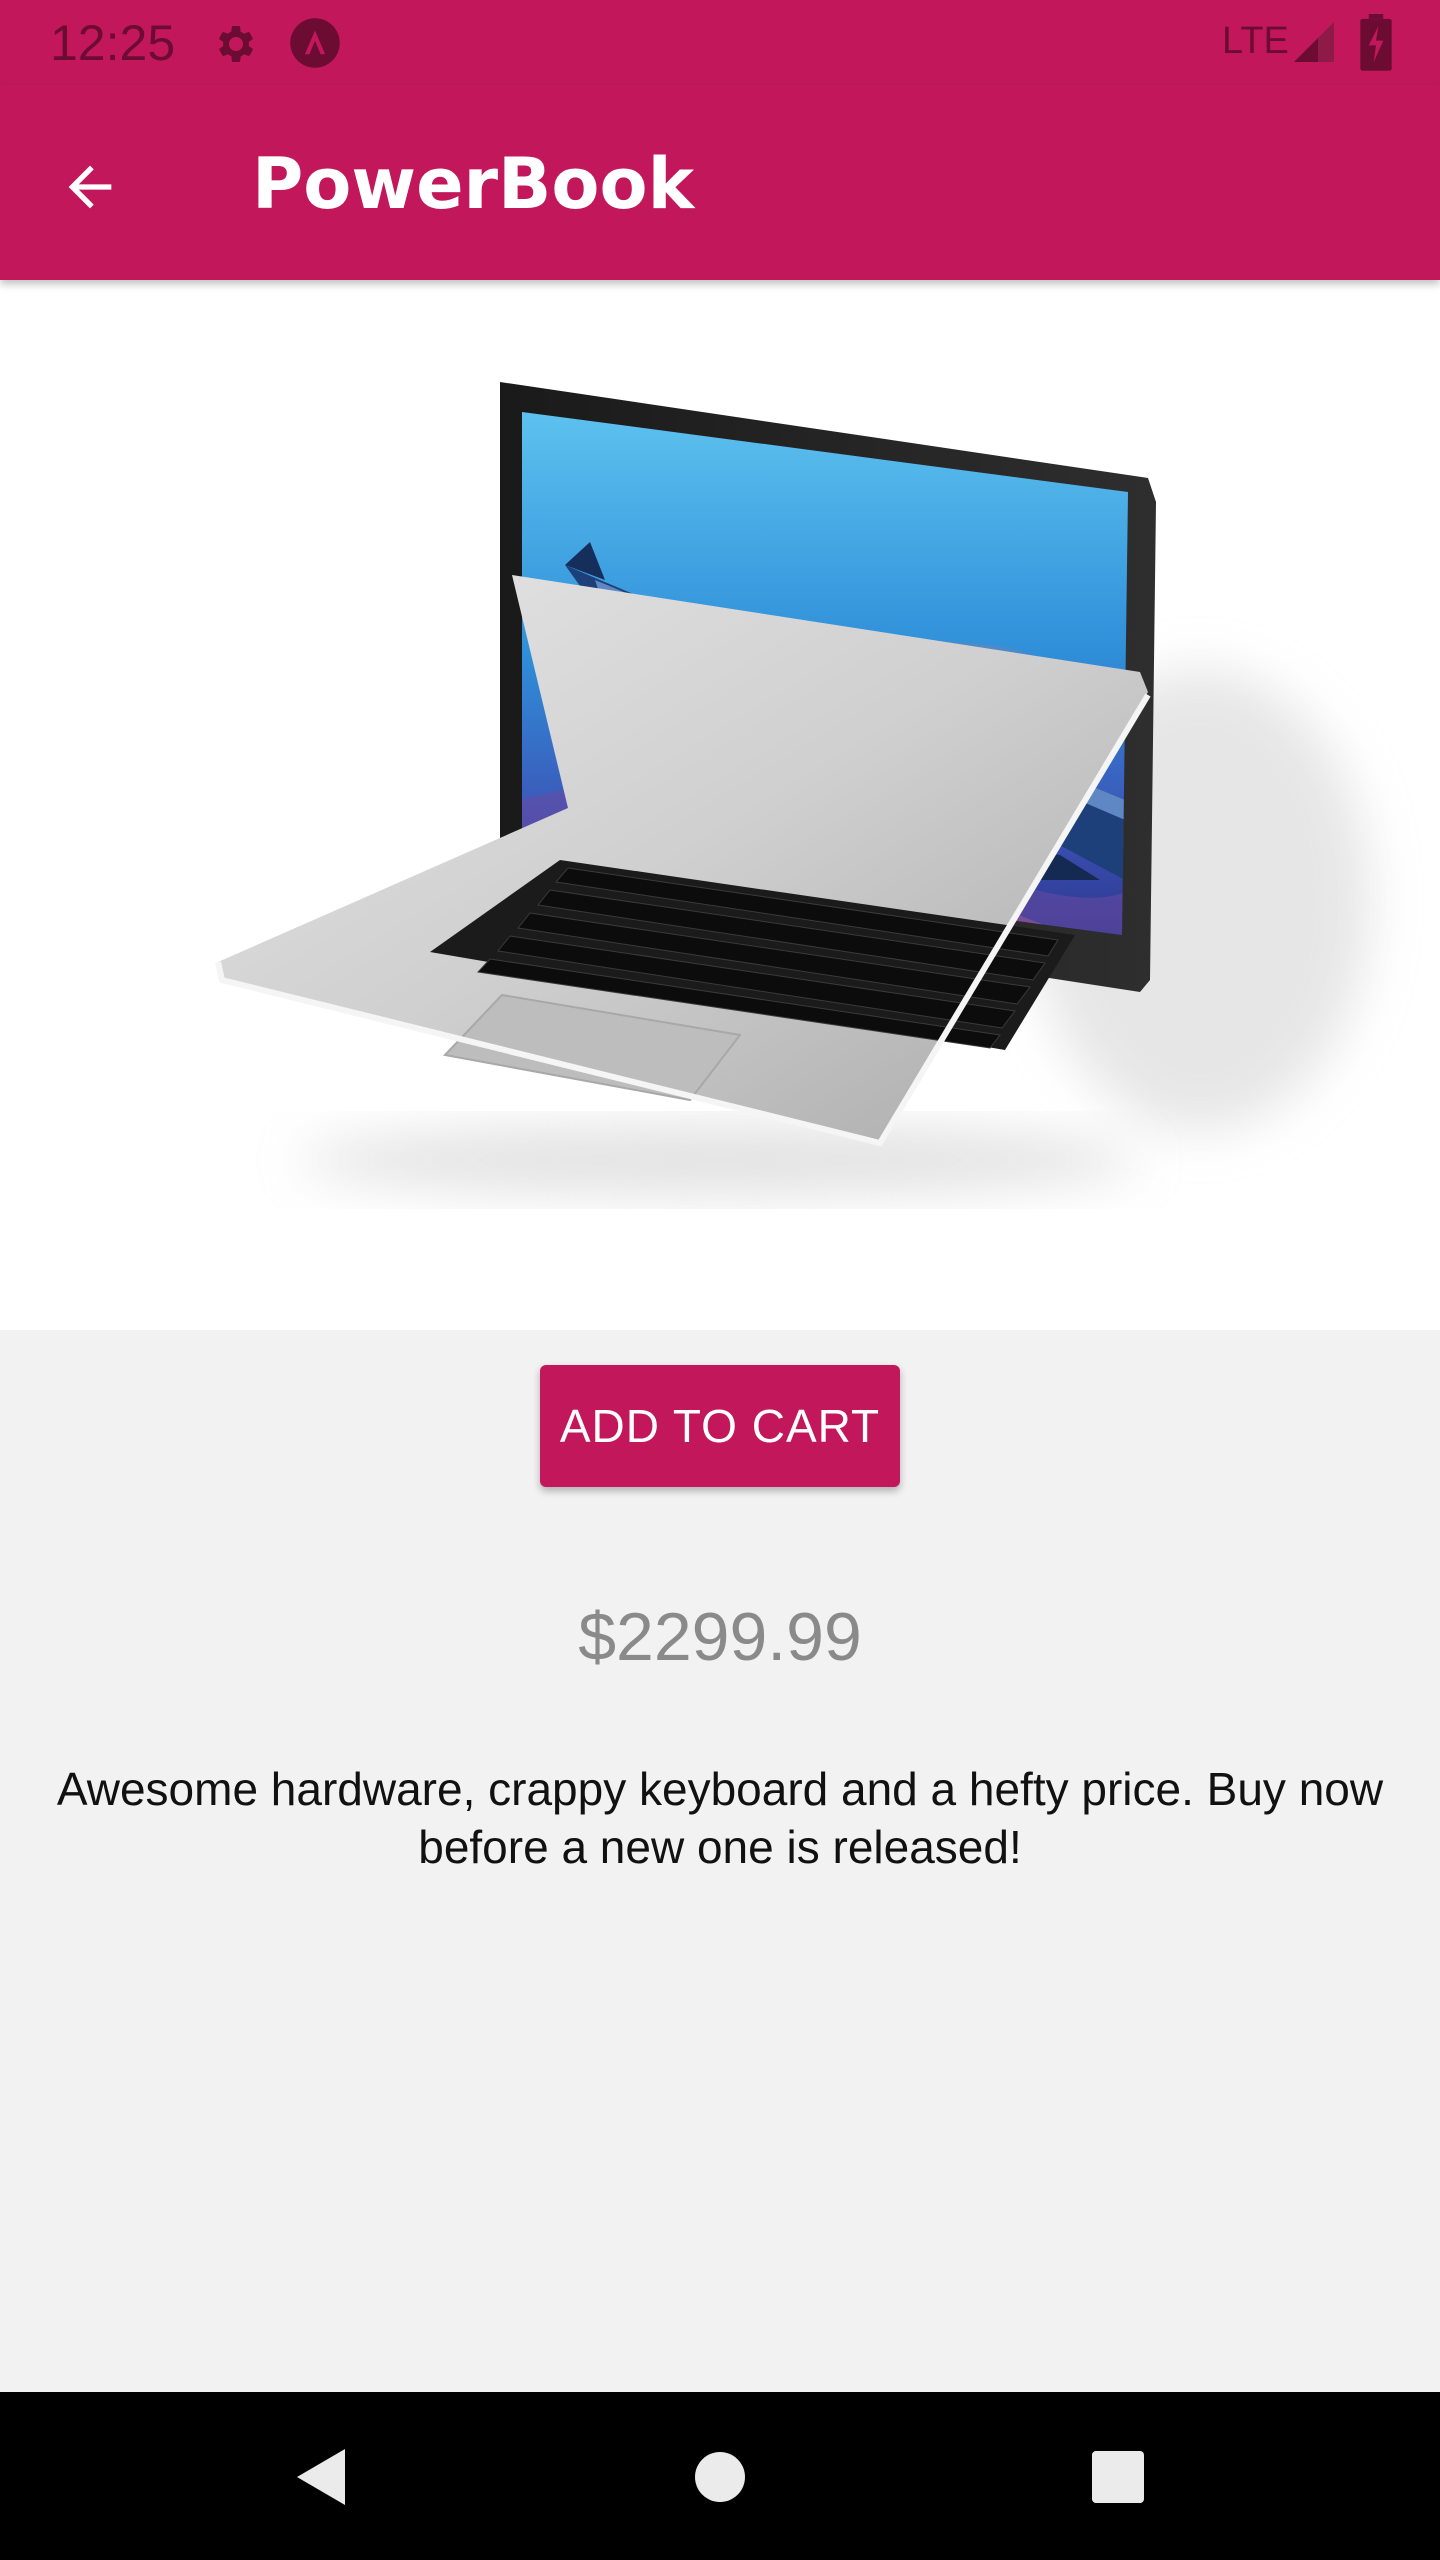 The image size is (1440, 2560). I want to click on arrow-back-icon, so click(90, 187).